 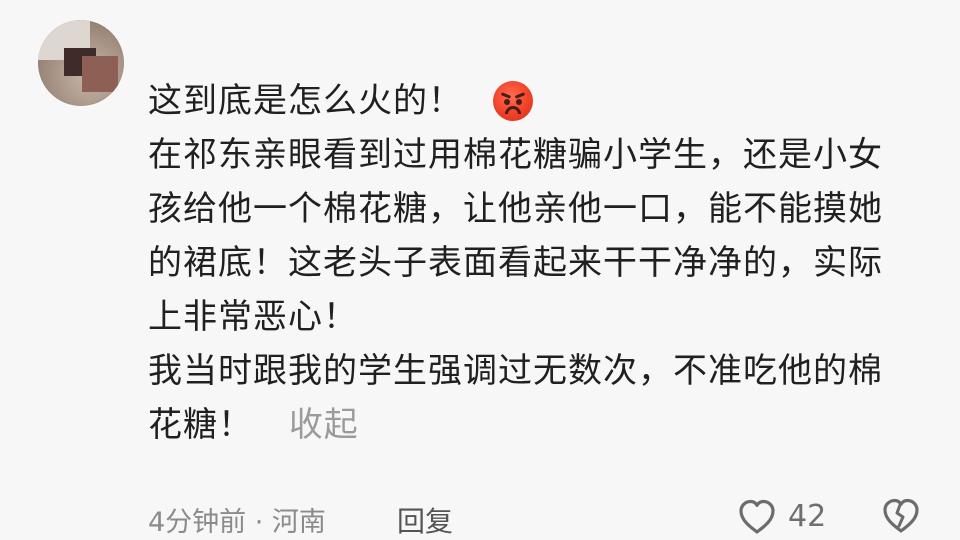 I want to click on like-control: 42, so click(x=781, y=517).